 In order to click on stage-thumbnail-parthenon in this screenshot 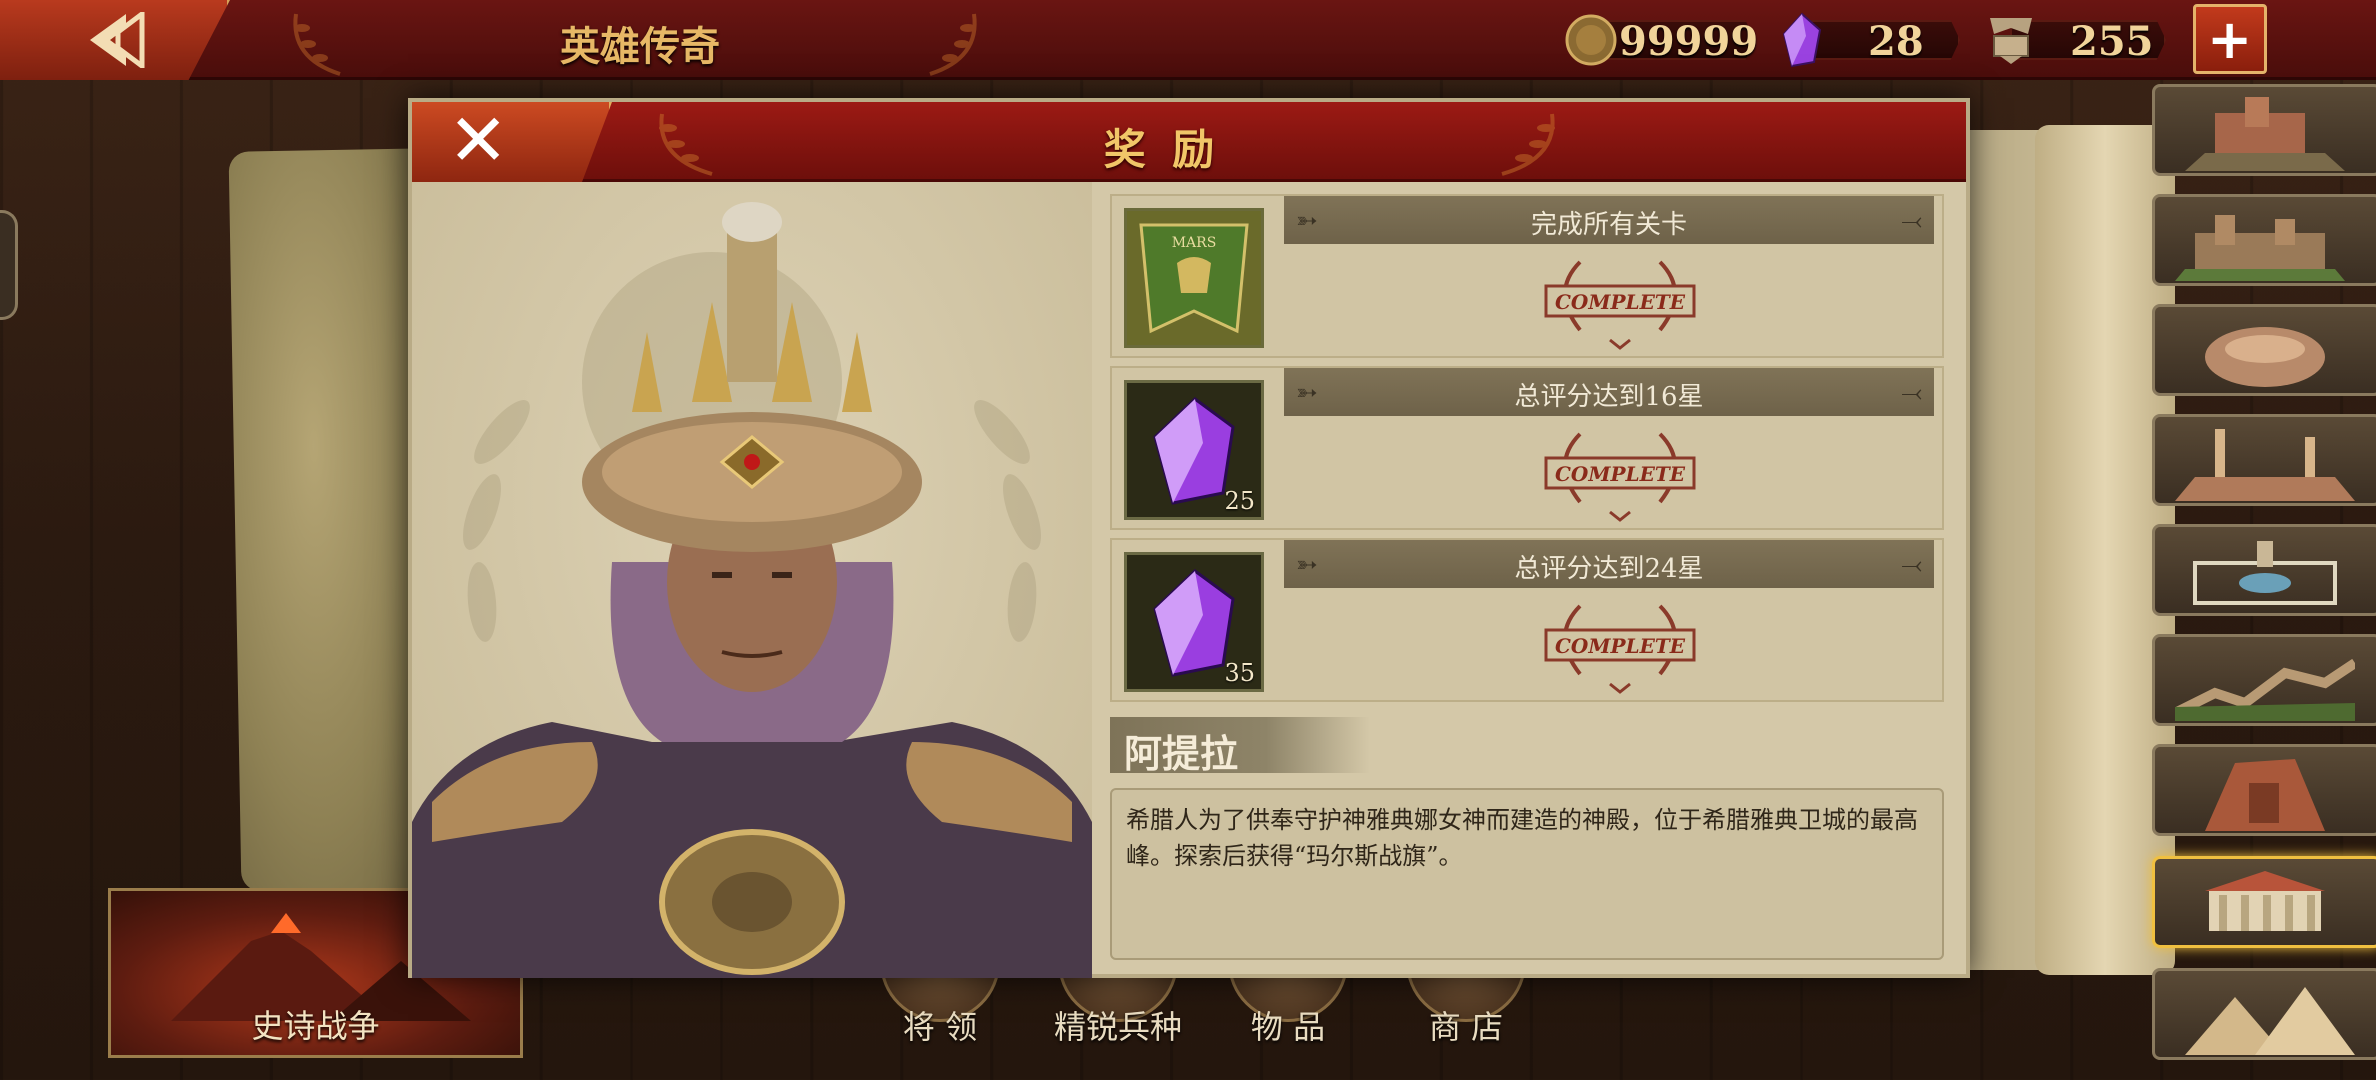, I will do `click(2264, 902)`.